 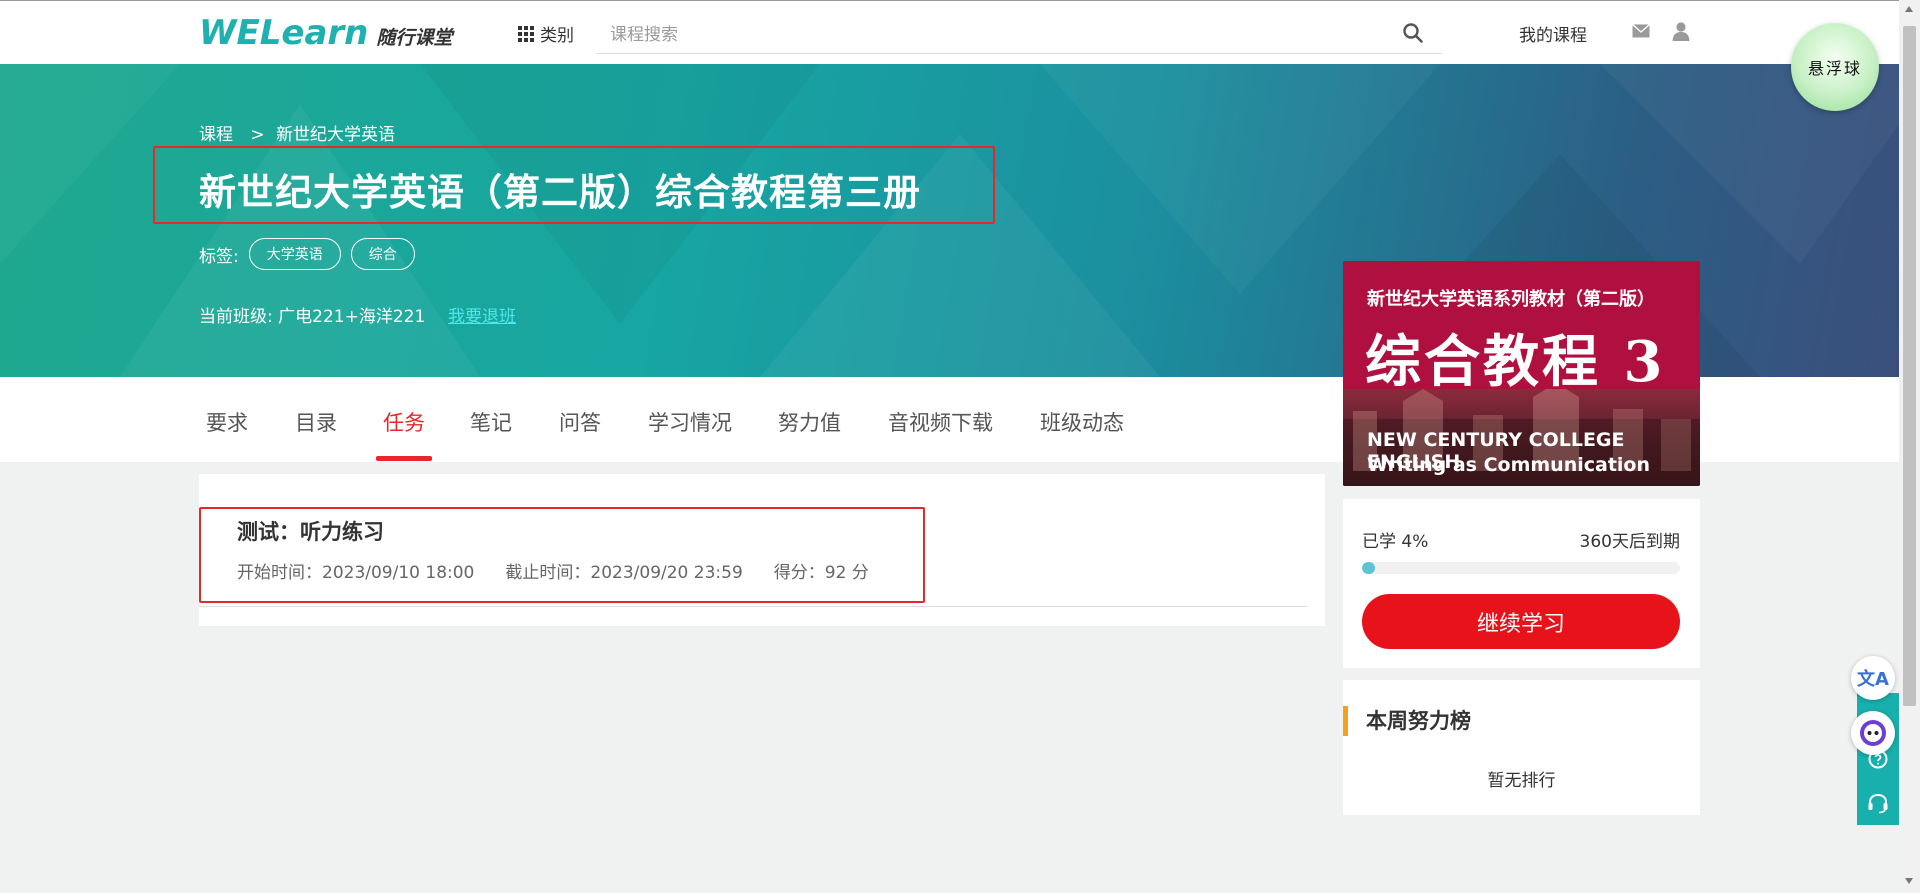 I want to click on current-class: 当前班级: 广电221+海洋221, so click(x=312, y=317).